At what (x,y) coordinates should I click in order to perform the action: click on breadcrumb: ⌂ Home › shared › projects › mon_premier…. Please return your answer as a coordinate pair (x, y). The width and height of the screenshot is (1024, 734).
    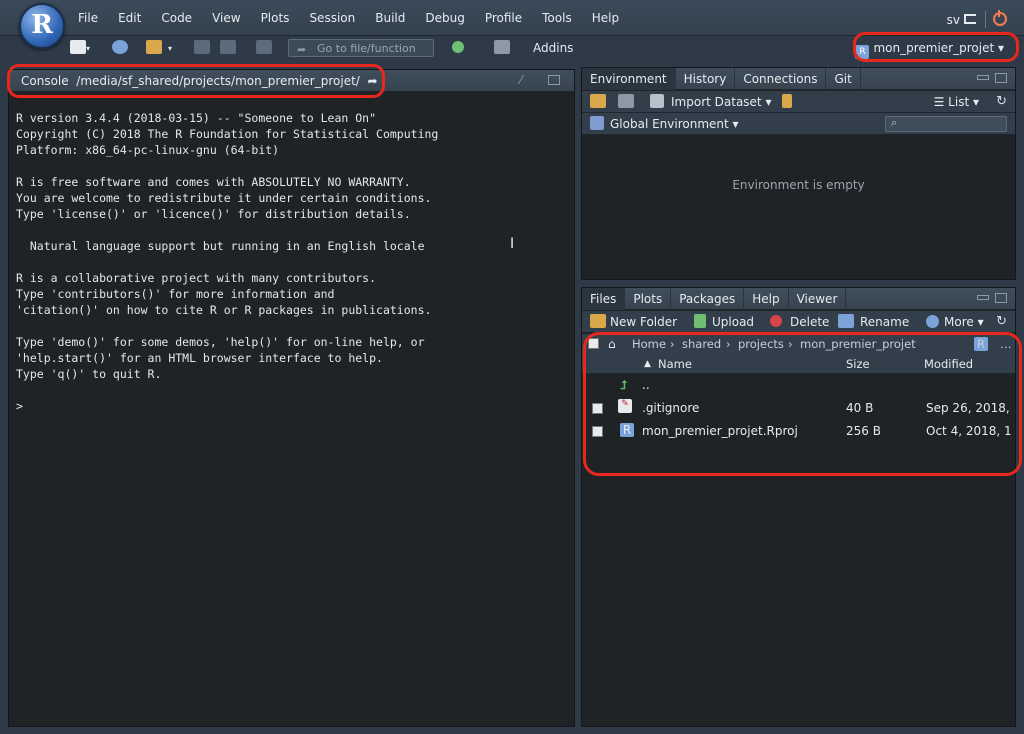
    Looking at the image, I should click on (798, 344).